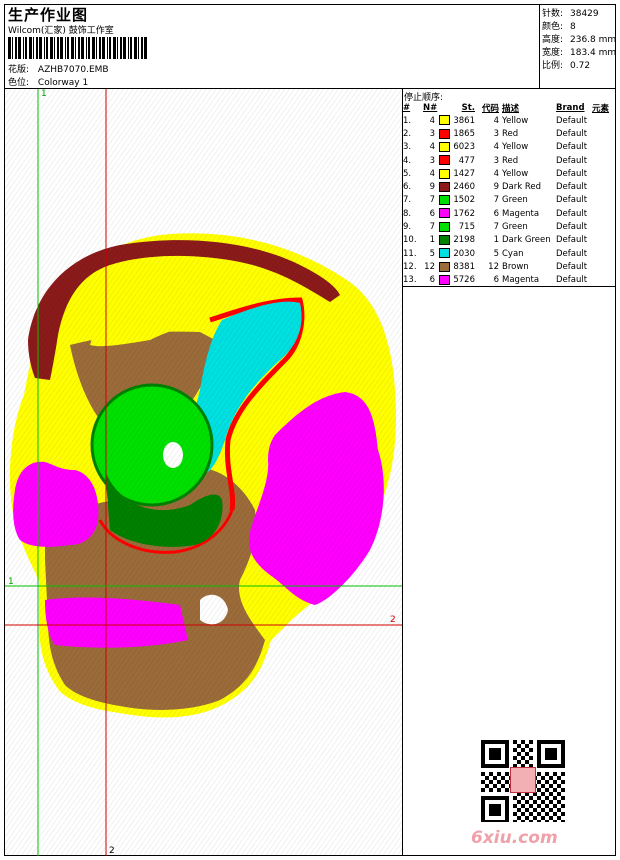 The height and width of the screenshot is (860, 620). What do you see at coordinates (19, 70) in the screenshot?
I see `design-label: 花版:` at bounding box center [19, 70].